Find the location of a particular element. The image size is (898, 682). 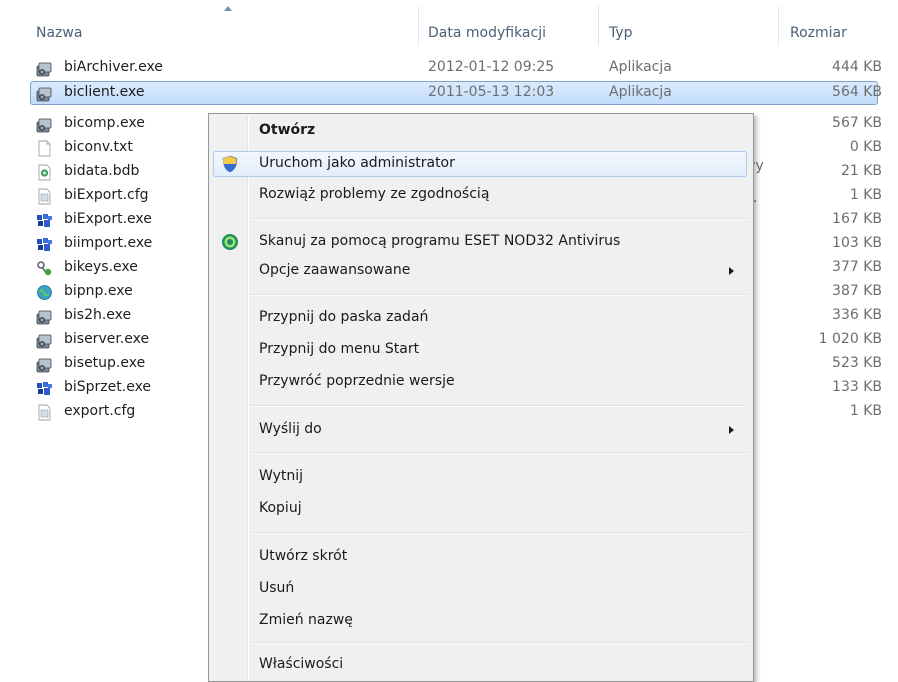

menu-item-cut: Wytnij is located at coordinates (481, 477).